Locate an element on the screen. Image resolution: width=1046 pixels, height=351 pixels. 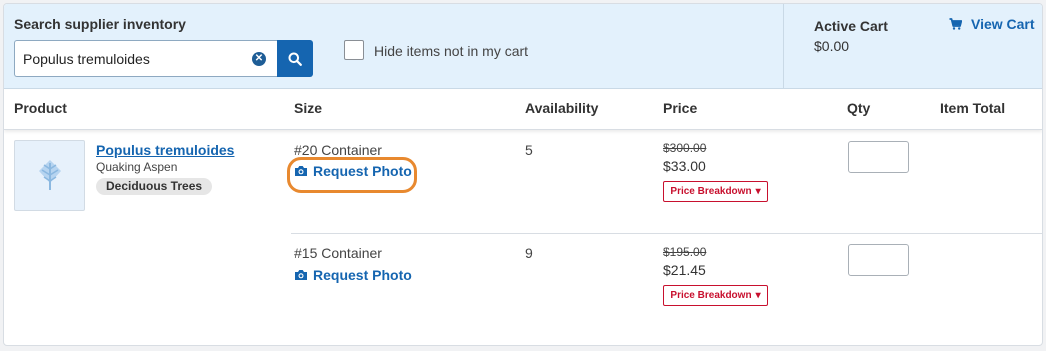
camera-icon is located at coordinates (301, 275).